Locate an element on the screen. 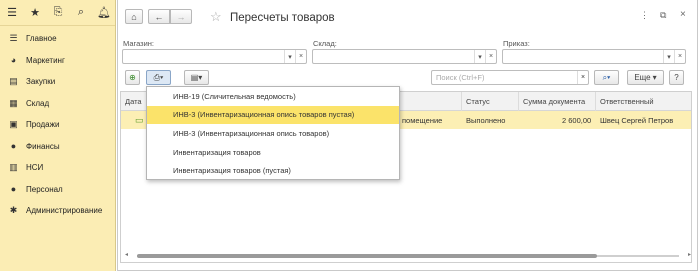 This screenshot has height=271, width=700. more-button: Еще ▾ is located at coordinates (645, 77).